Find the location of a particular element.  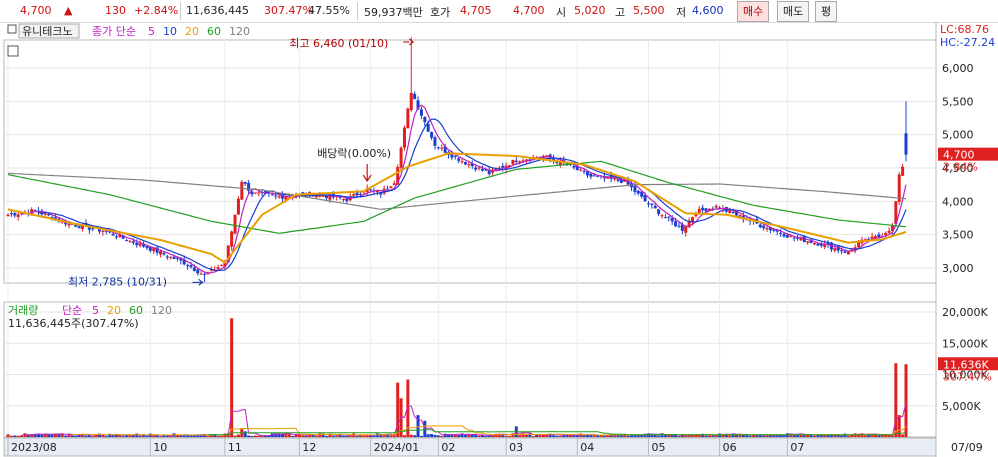

open-label: 시 is located at coordinates (561, 12).